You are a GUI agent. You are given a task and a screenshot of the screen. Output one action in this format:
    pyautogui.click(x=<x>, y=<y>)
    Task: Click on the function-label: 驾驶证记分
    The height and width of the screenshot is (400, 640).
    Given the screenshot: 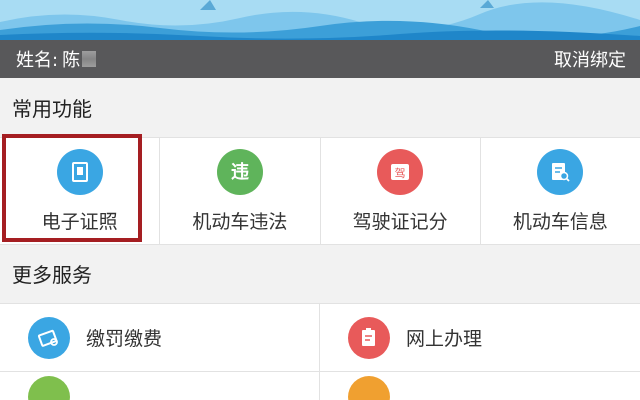 What is the action you would take?
    pyautogui.click(x=400, y=221)
    